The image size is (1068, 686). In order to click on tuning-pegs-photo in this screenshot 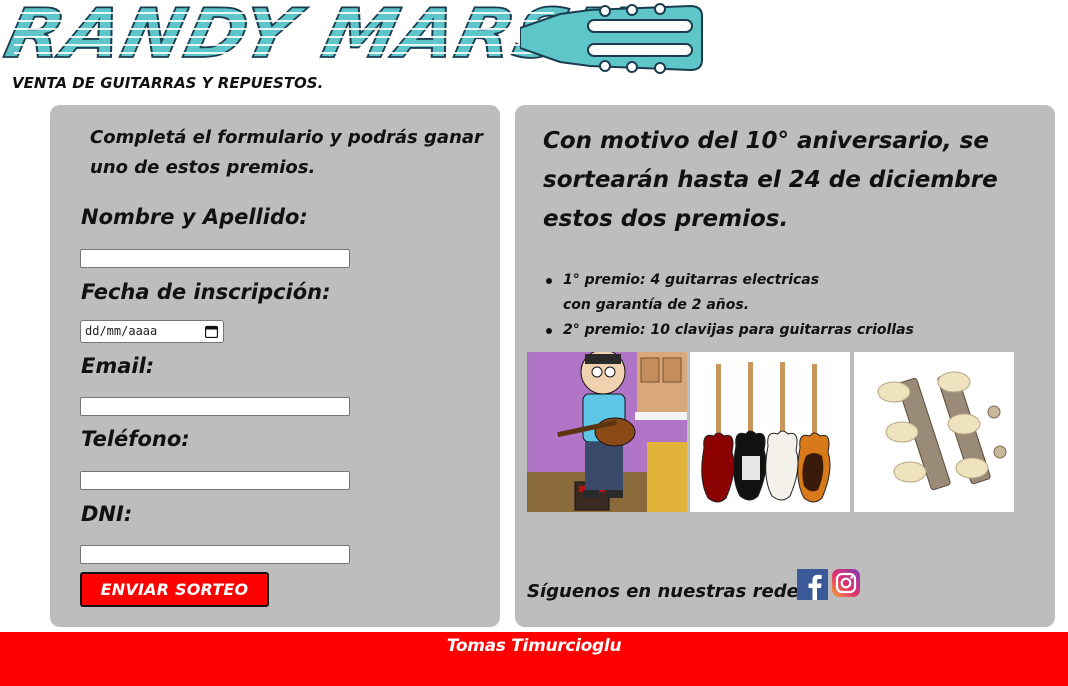, I will do `click(934, 432)`.